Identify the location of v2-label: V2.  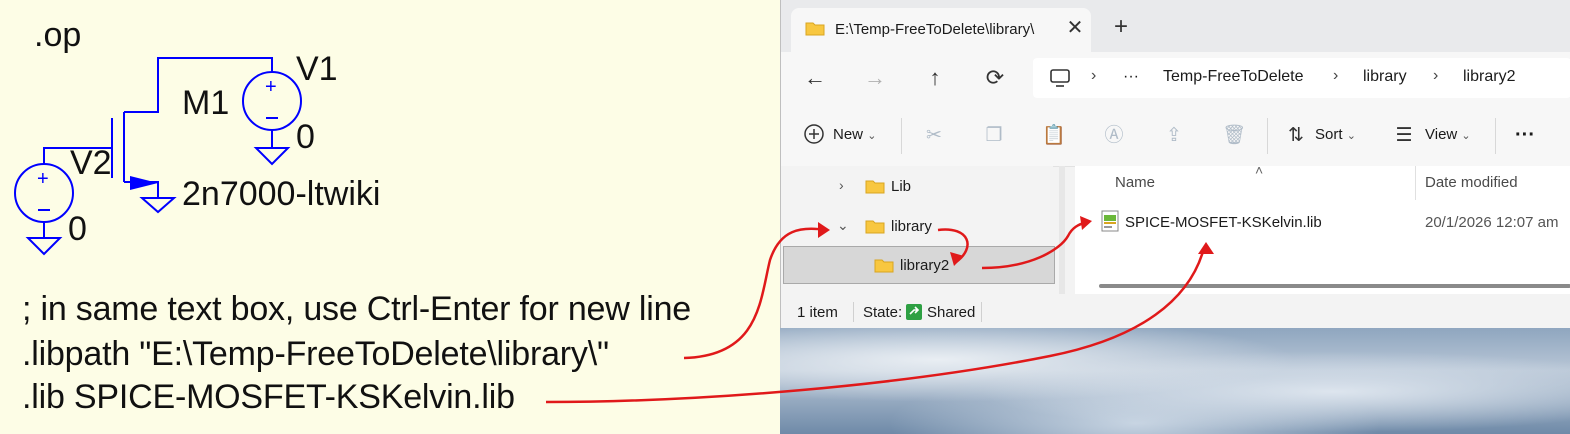
(91, 163).